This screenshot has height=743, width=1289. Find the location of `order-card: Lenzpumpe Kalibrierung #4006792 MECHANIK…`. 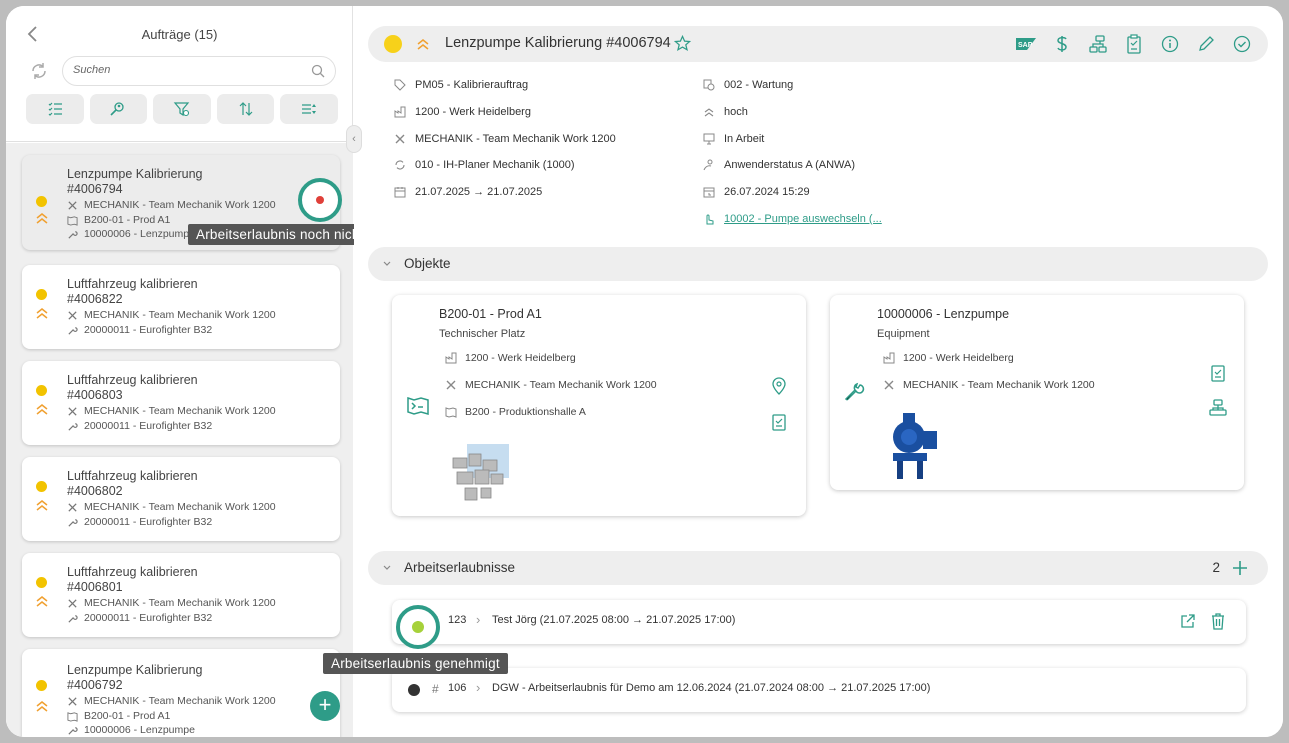

order-card: Lenzpumpe Kalibrierung #4006792 MECHANIK… is located at coordinates (181, 693).